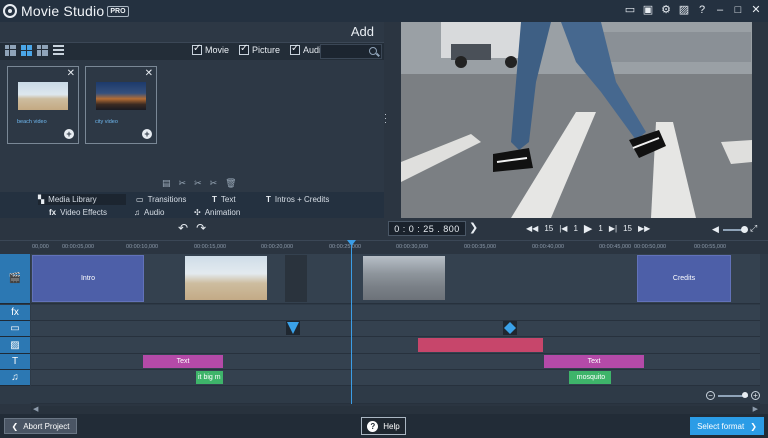 This screenshot has height=438, width=768. I want to click on speaker-icon: ◀, so click(715, 229).